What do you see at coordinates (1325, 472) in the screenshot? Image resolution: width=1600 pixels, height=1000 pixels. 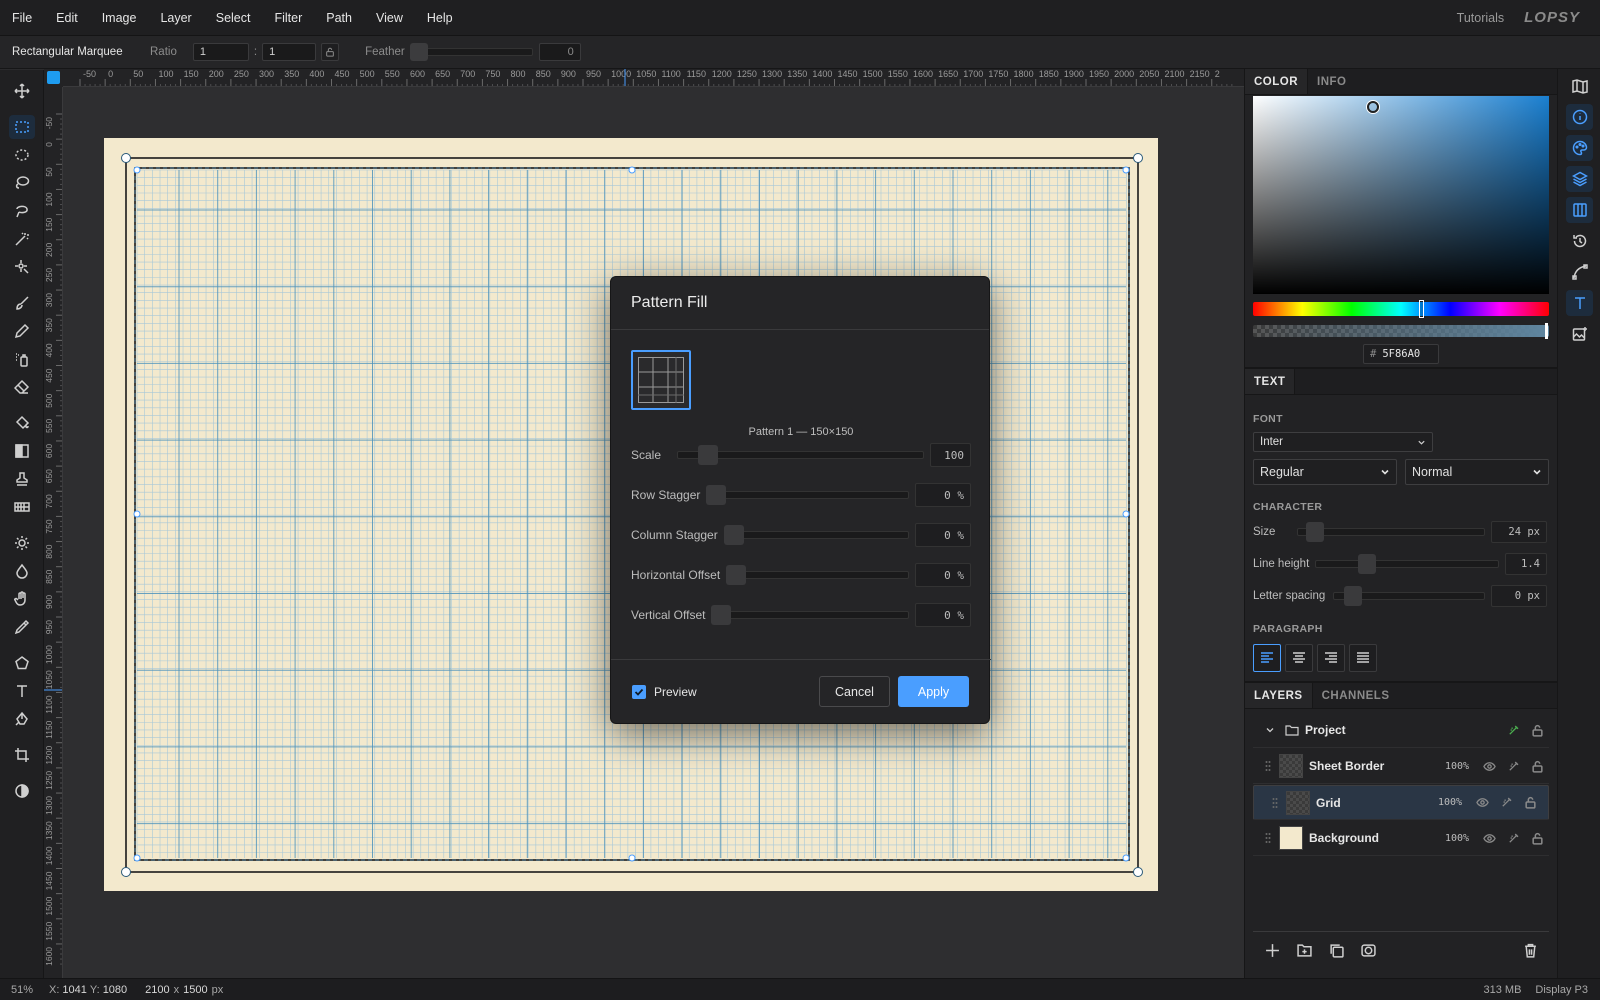 I see `font-style-select: Regular` at bounding box center [1325, 472].